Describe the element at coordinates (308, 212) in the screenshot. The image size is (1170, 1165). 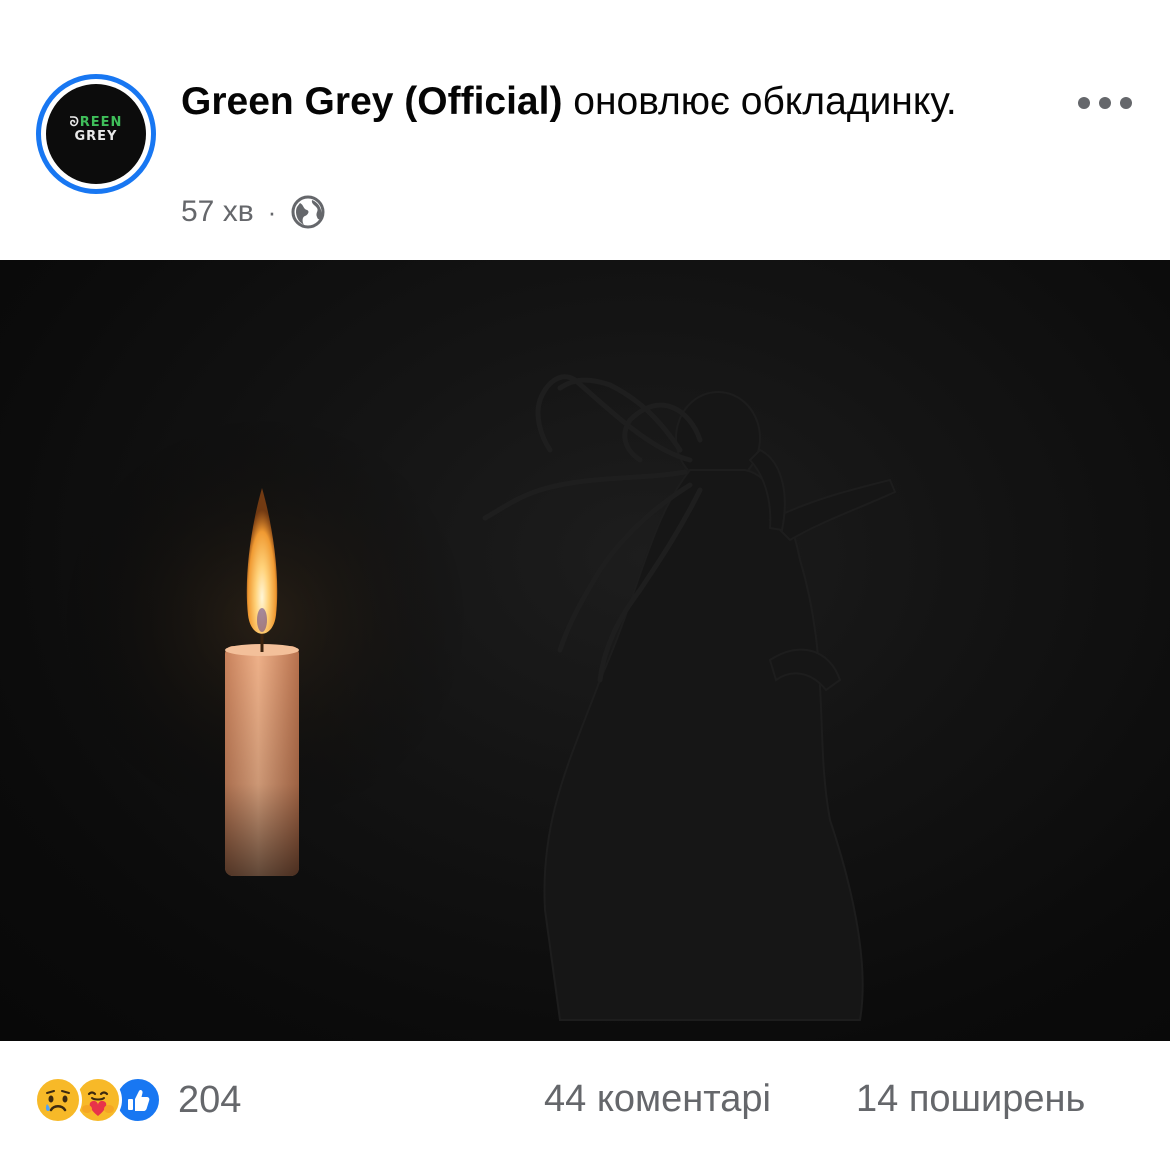
I see `globe-icon` at that location.